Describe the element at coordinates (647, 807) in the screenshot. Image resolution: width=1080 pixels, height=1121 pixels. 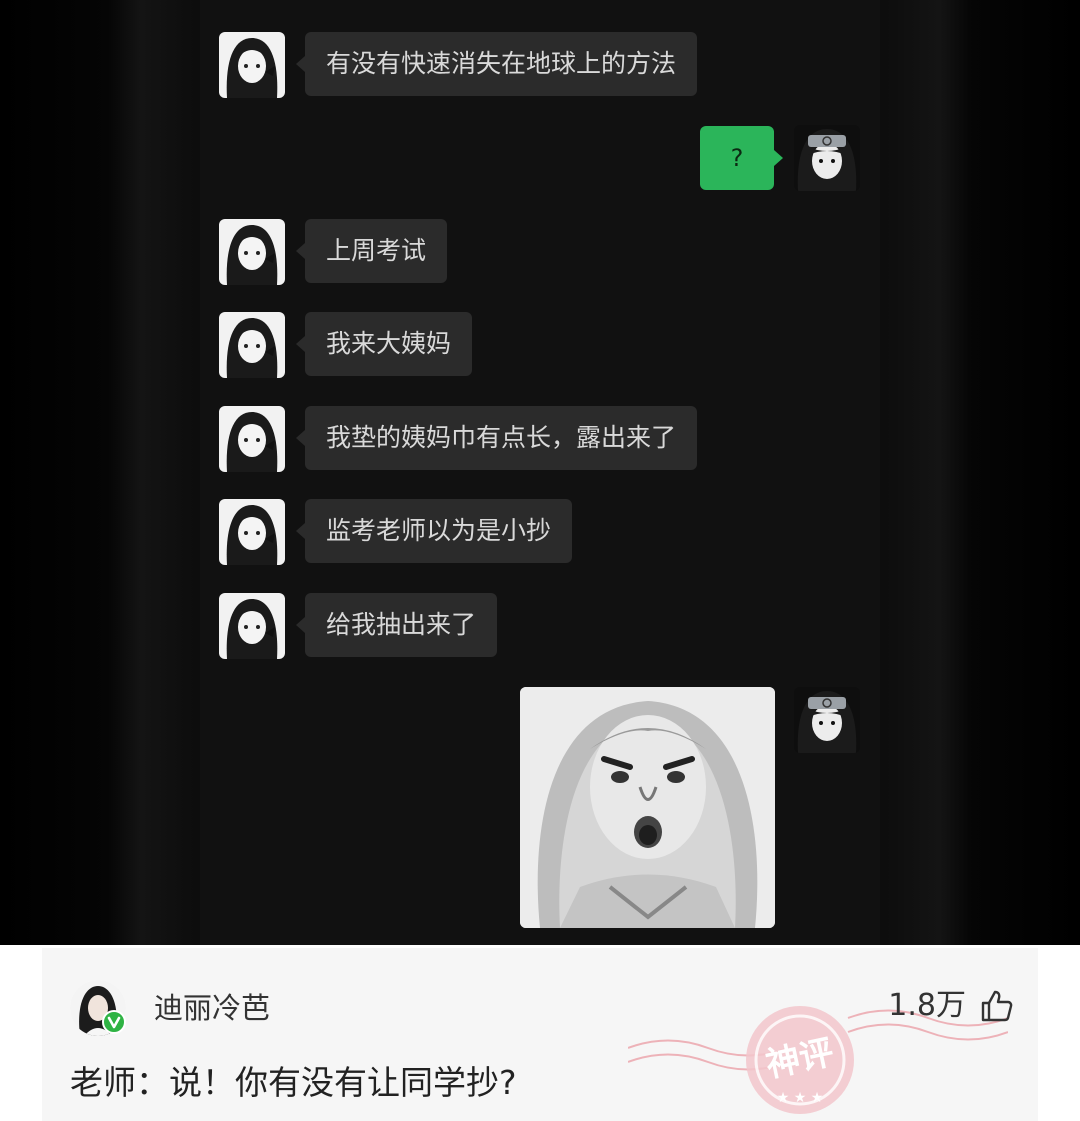
I see `shocked-face-sticker` at that location.